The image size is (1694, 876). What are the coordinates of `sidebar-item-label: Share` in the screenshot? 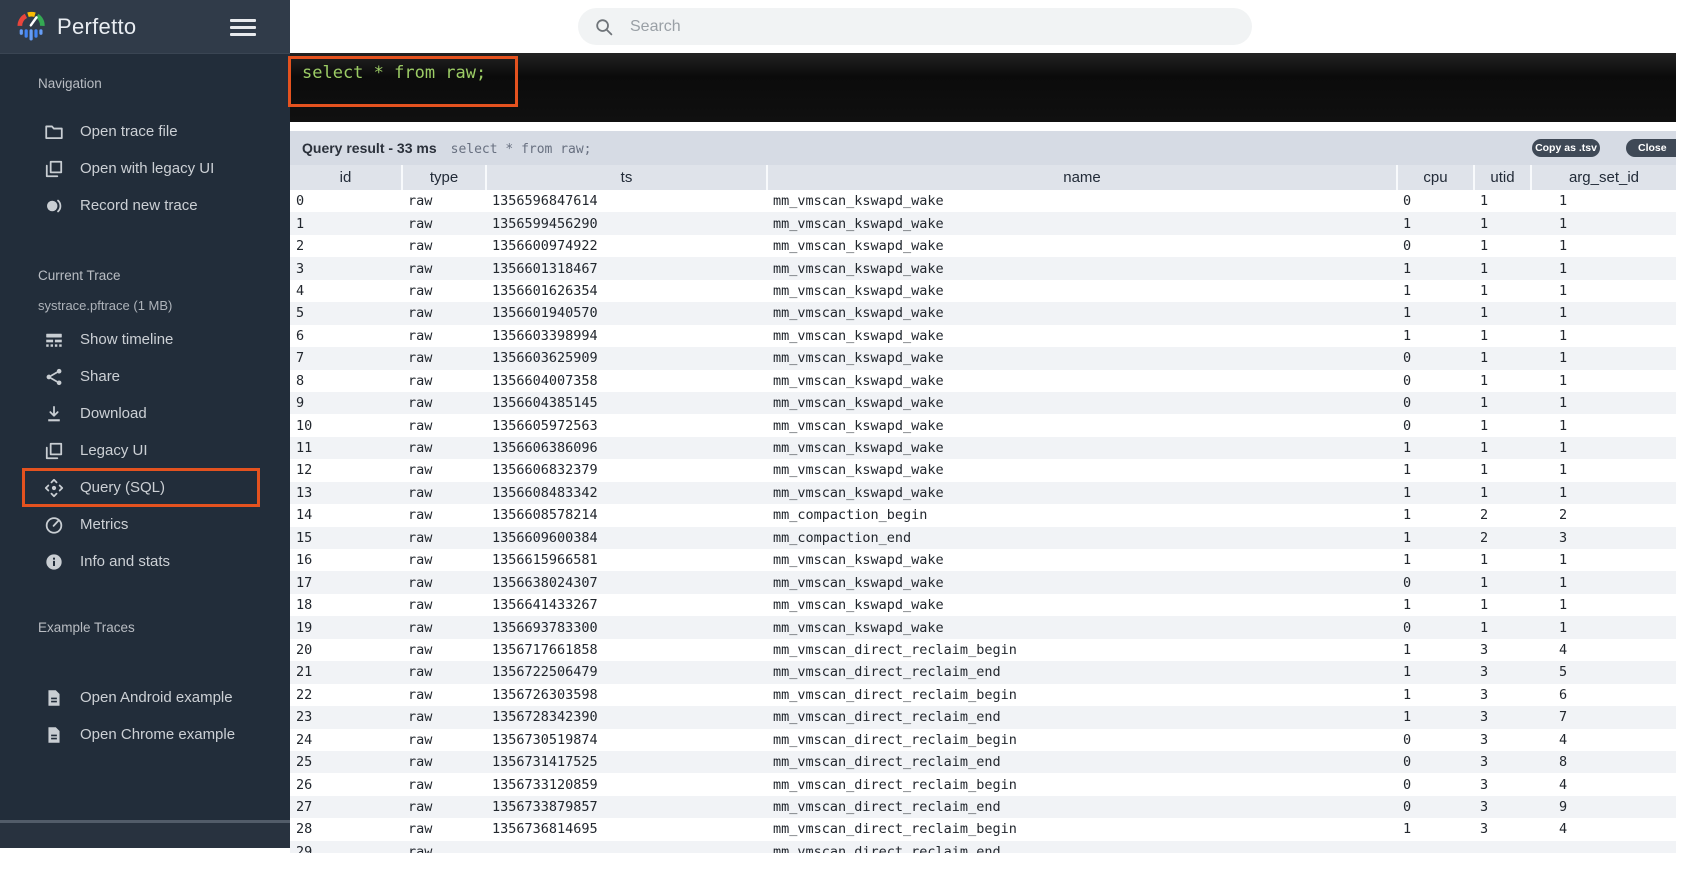 It's located at (100, 376).